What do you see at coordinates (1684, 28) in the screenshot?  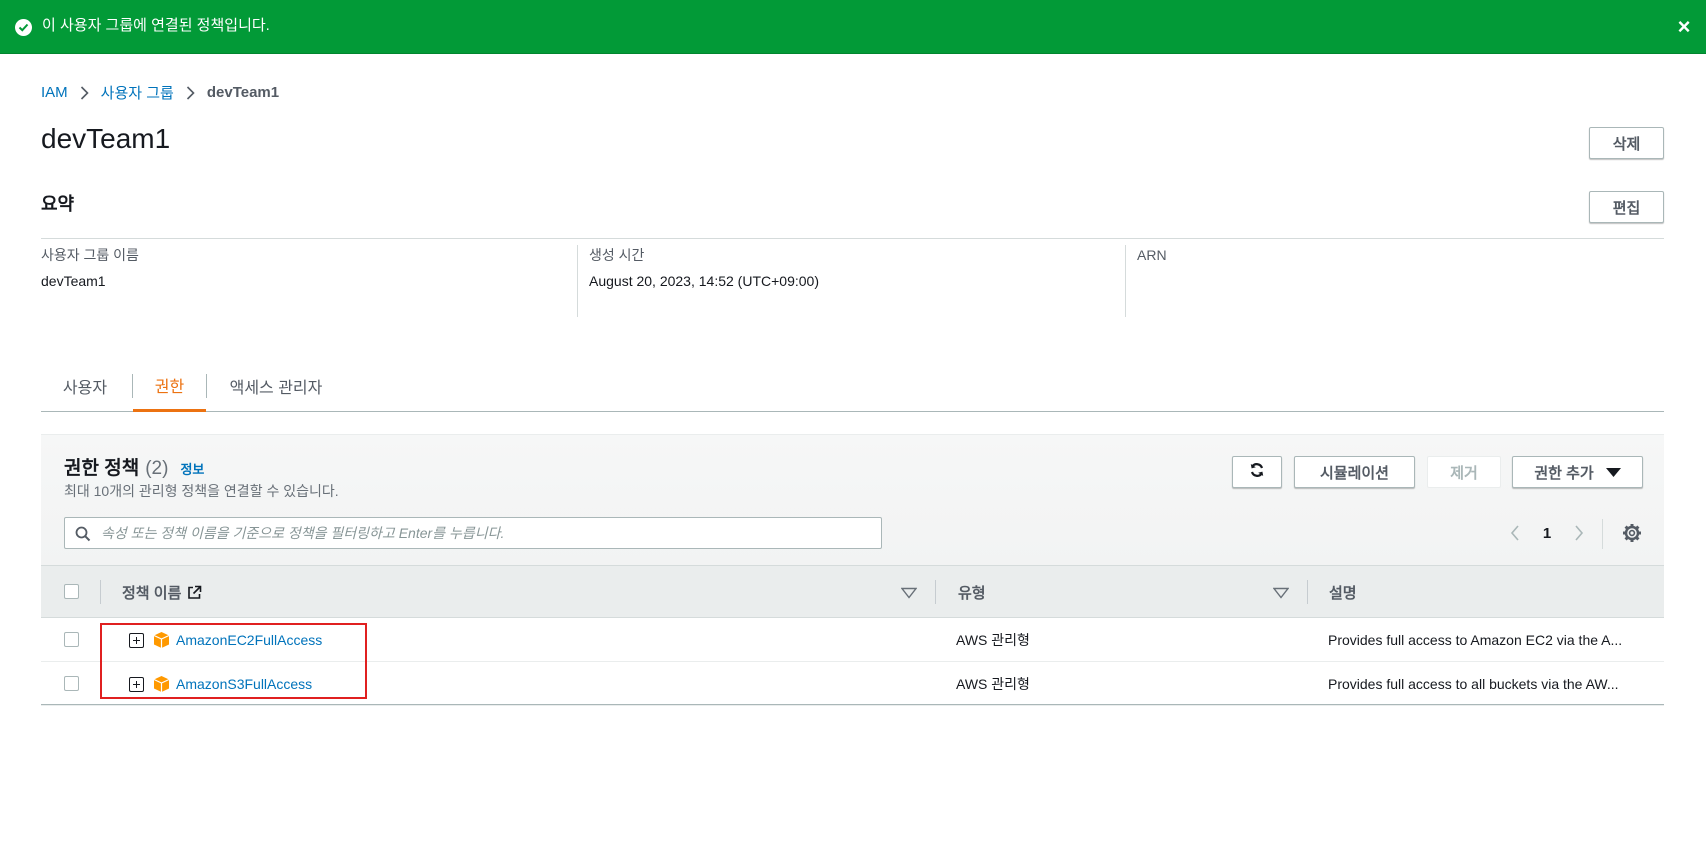 I see `close-icon: ×` at bounding box center [1684, 28].